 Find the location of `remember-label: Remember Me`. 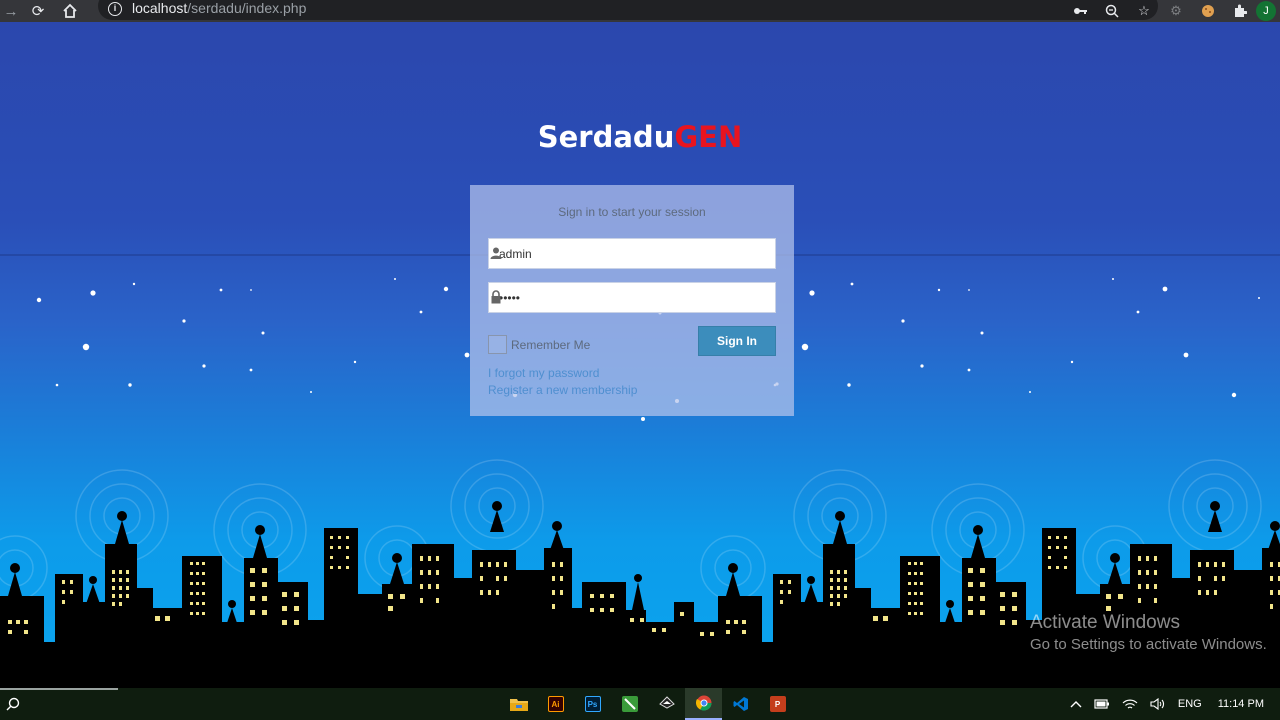

remember-label: Remember Me is located at coordinates (551, 344).